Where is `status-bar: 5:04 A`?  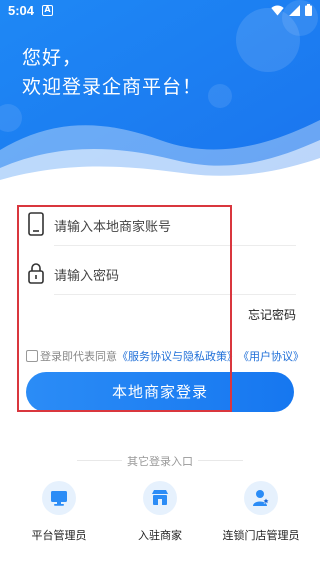
status-bar: 5:04 A is located at coordinates (160, 11).